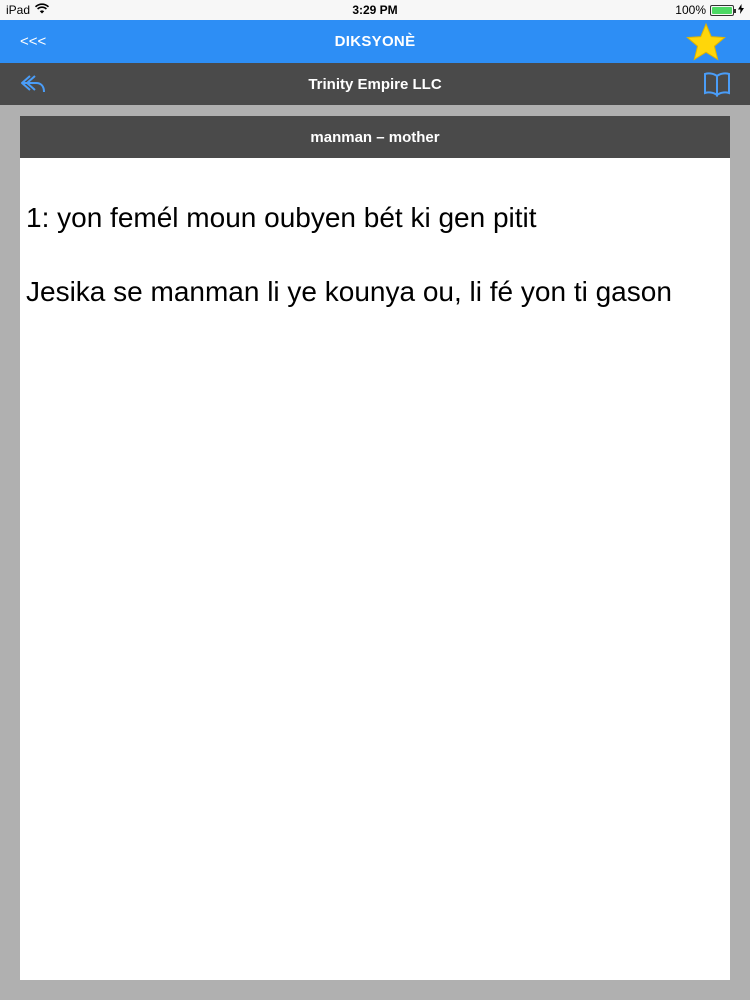 This screenshot has height=1000, width=750. Describe the element at coordinates (33, 41) in the screenshot. I see `back-button: <<<` at that location.